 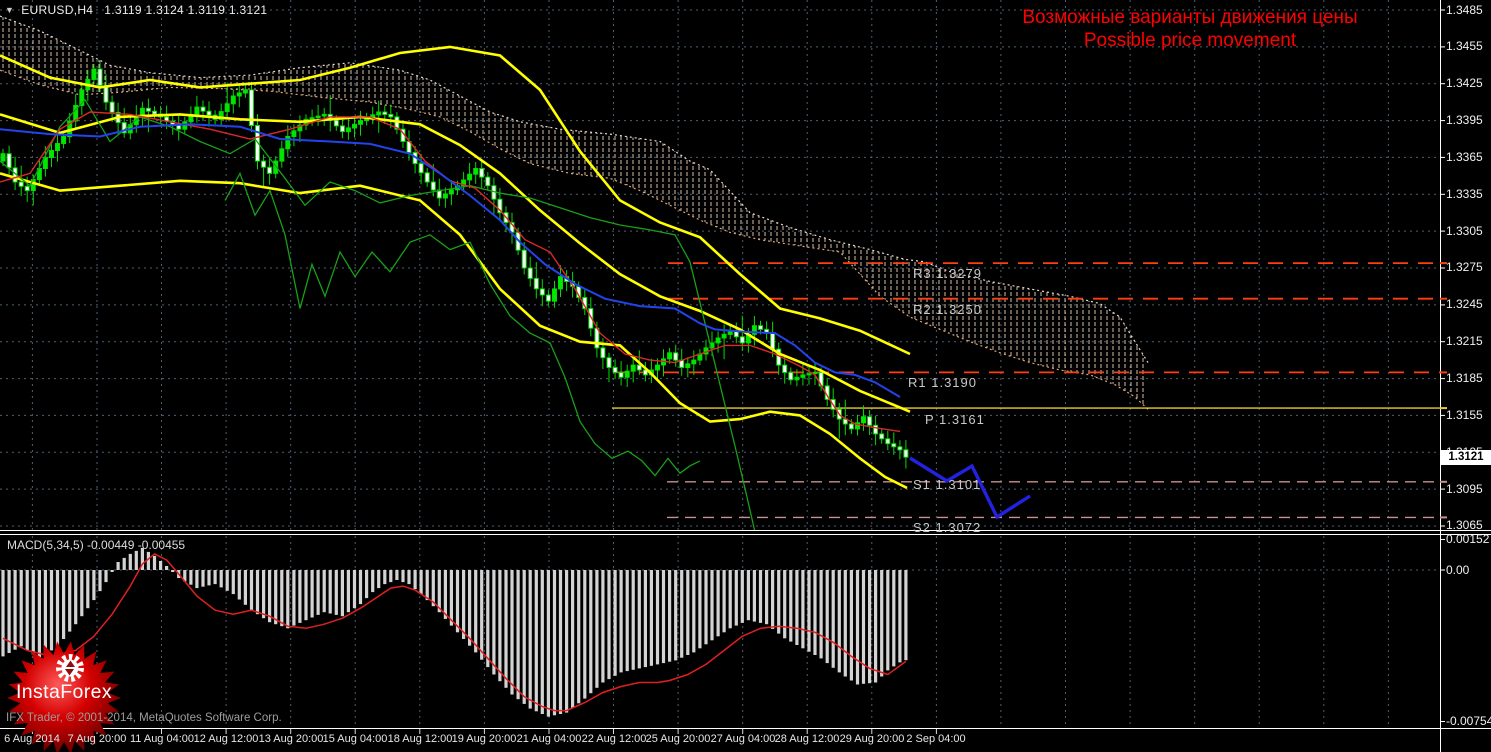 What do you see at coordinates (1468, 721) in the screenshot?
I see `macd-axis-label: -0.00754` at bounding box center [1468, 721].